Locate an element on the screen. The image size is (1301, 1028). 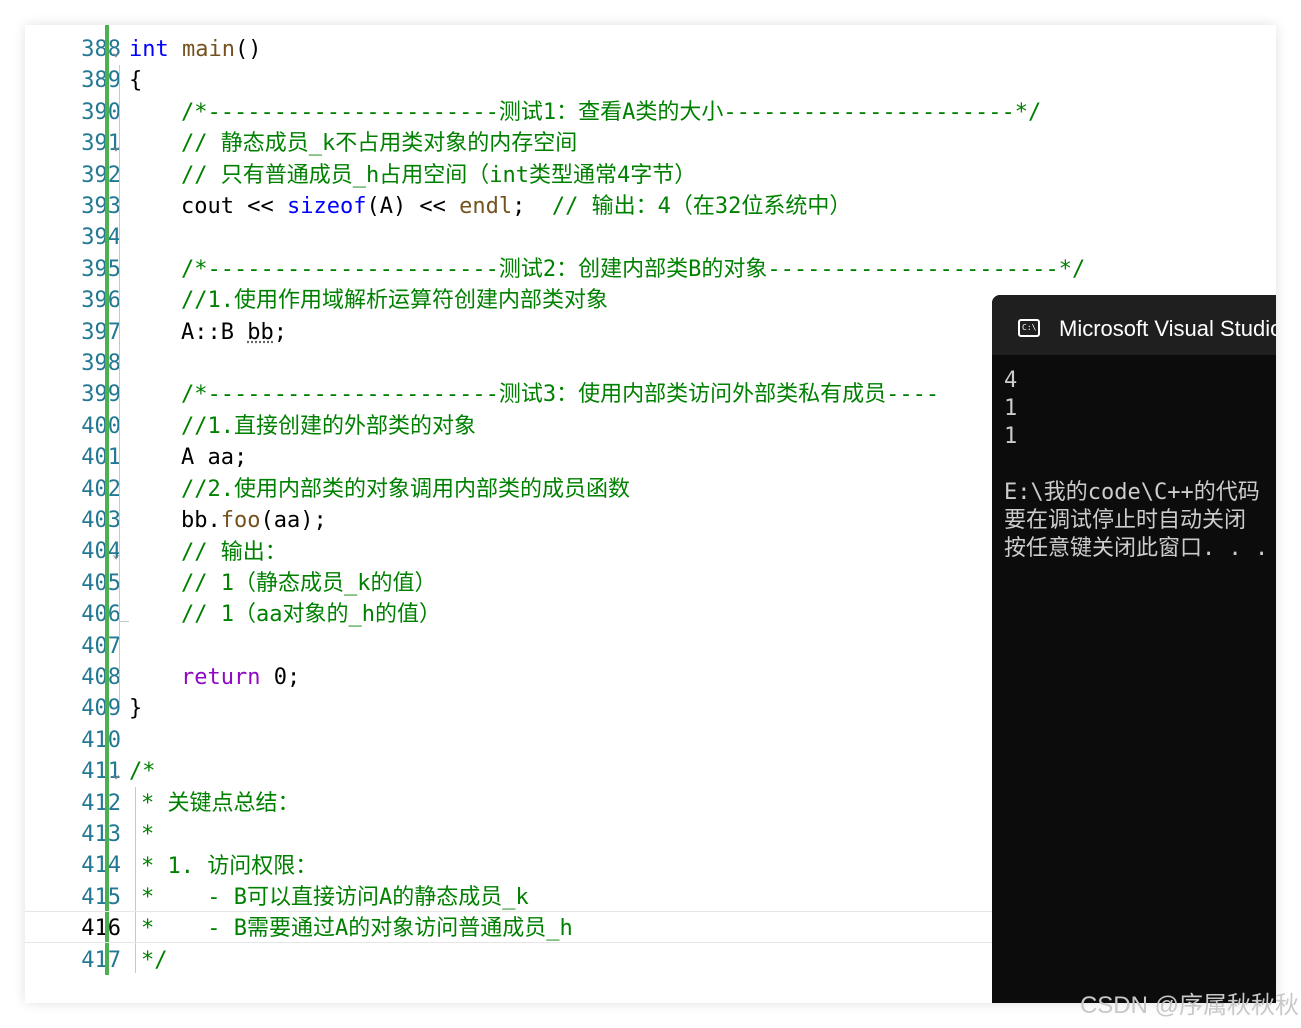
code-line-413: * is located at coordinates (147, 834).